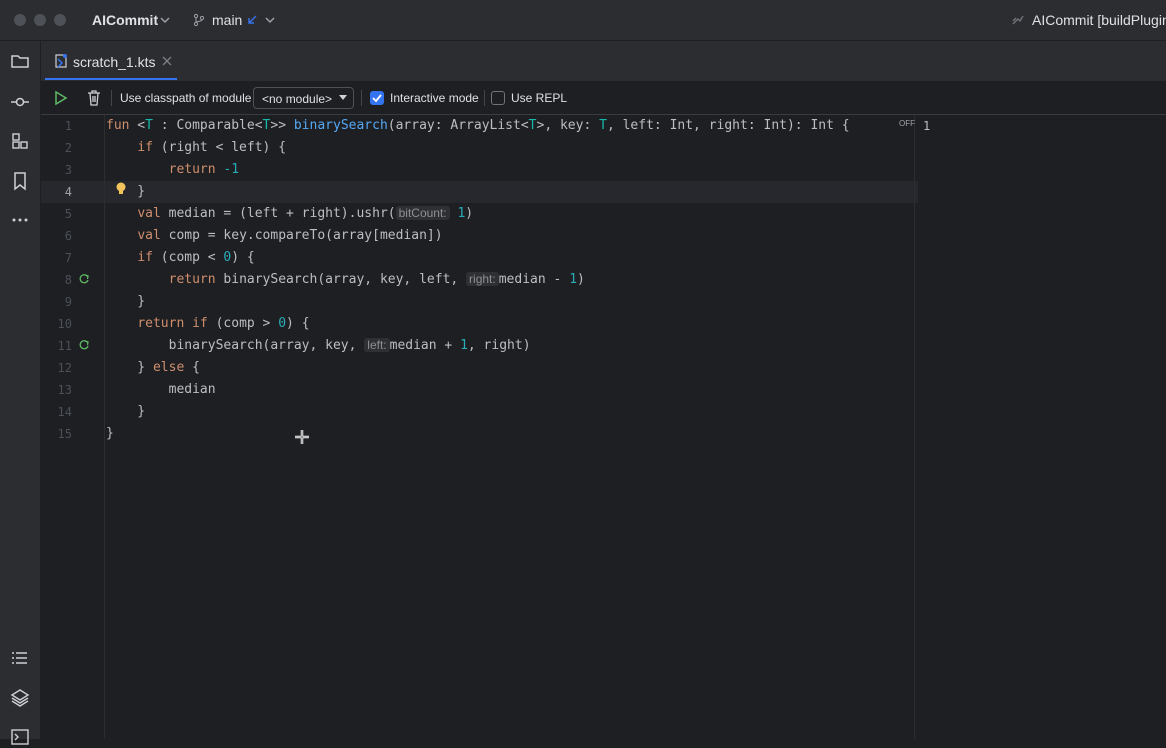 The image size is (1166, 748). What do you see at coordinates (125, 20) in the screenshot?
I see `project-name: AICommit` at bounding box center [125, 20].